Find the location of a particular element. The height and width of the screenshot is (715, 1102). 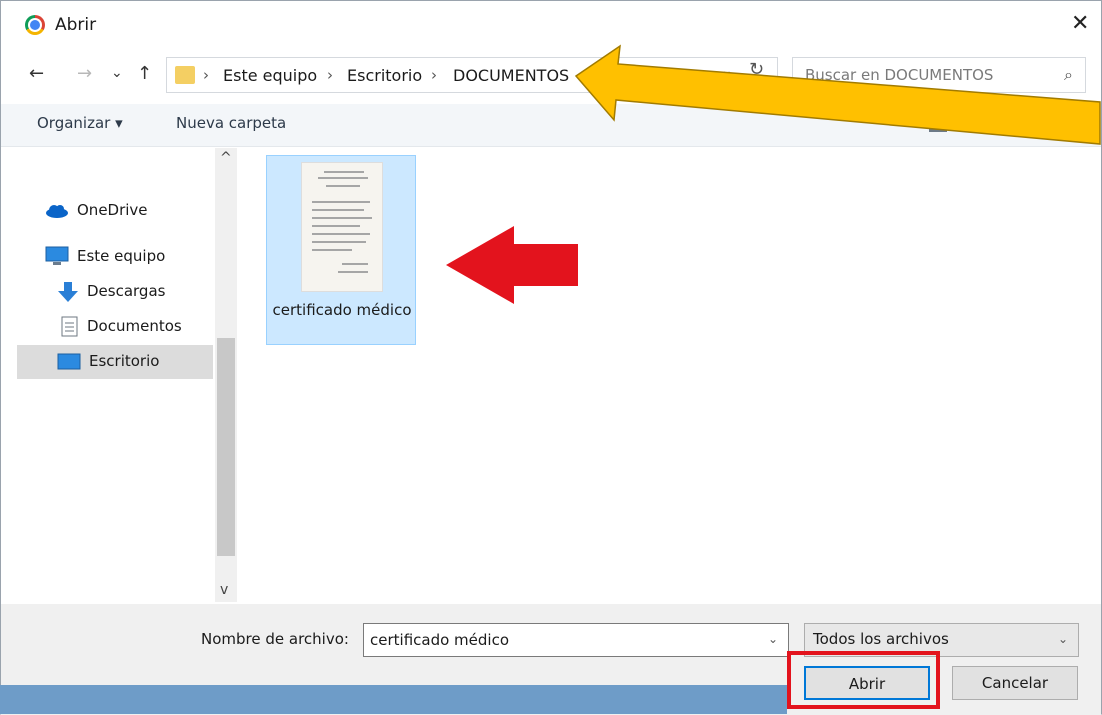

sidebar-item-onedrive: OneDrive is located at coordinates (115, 211).